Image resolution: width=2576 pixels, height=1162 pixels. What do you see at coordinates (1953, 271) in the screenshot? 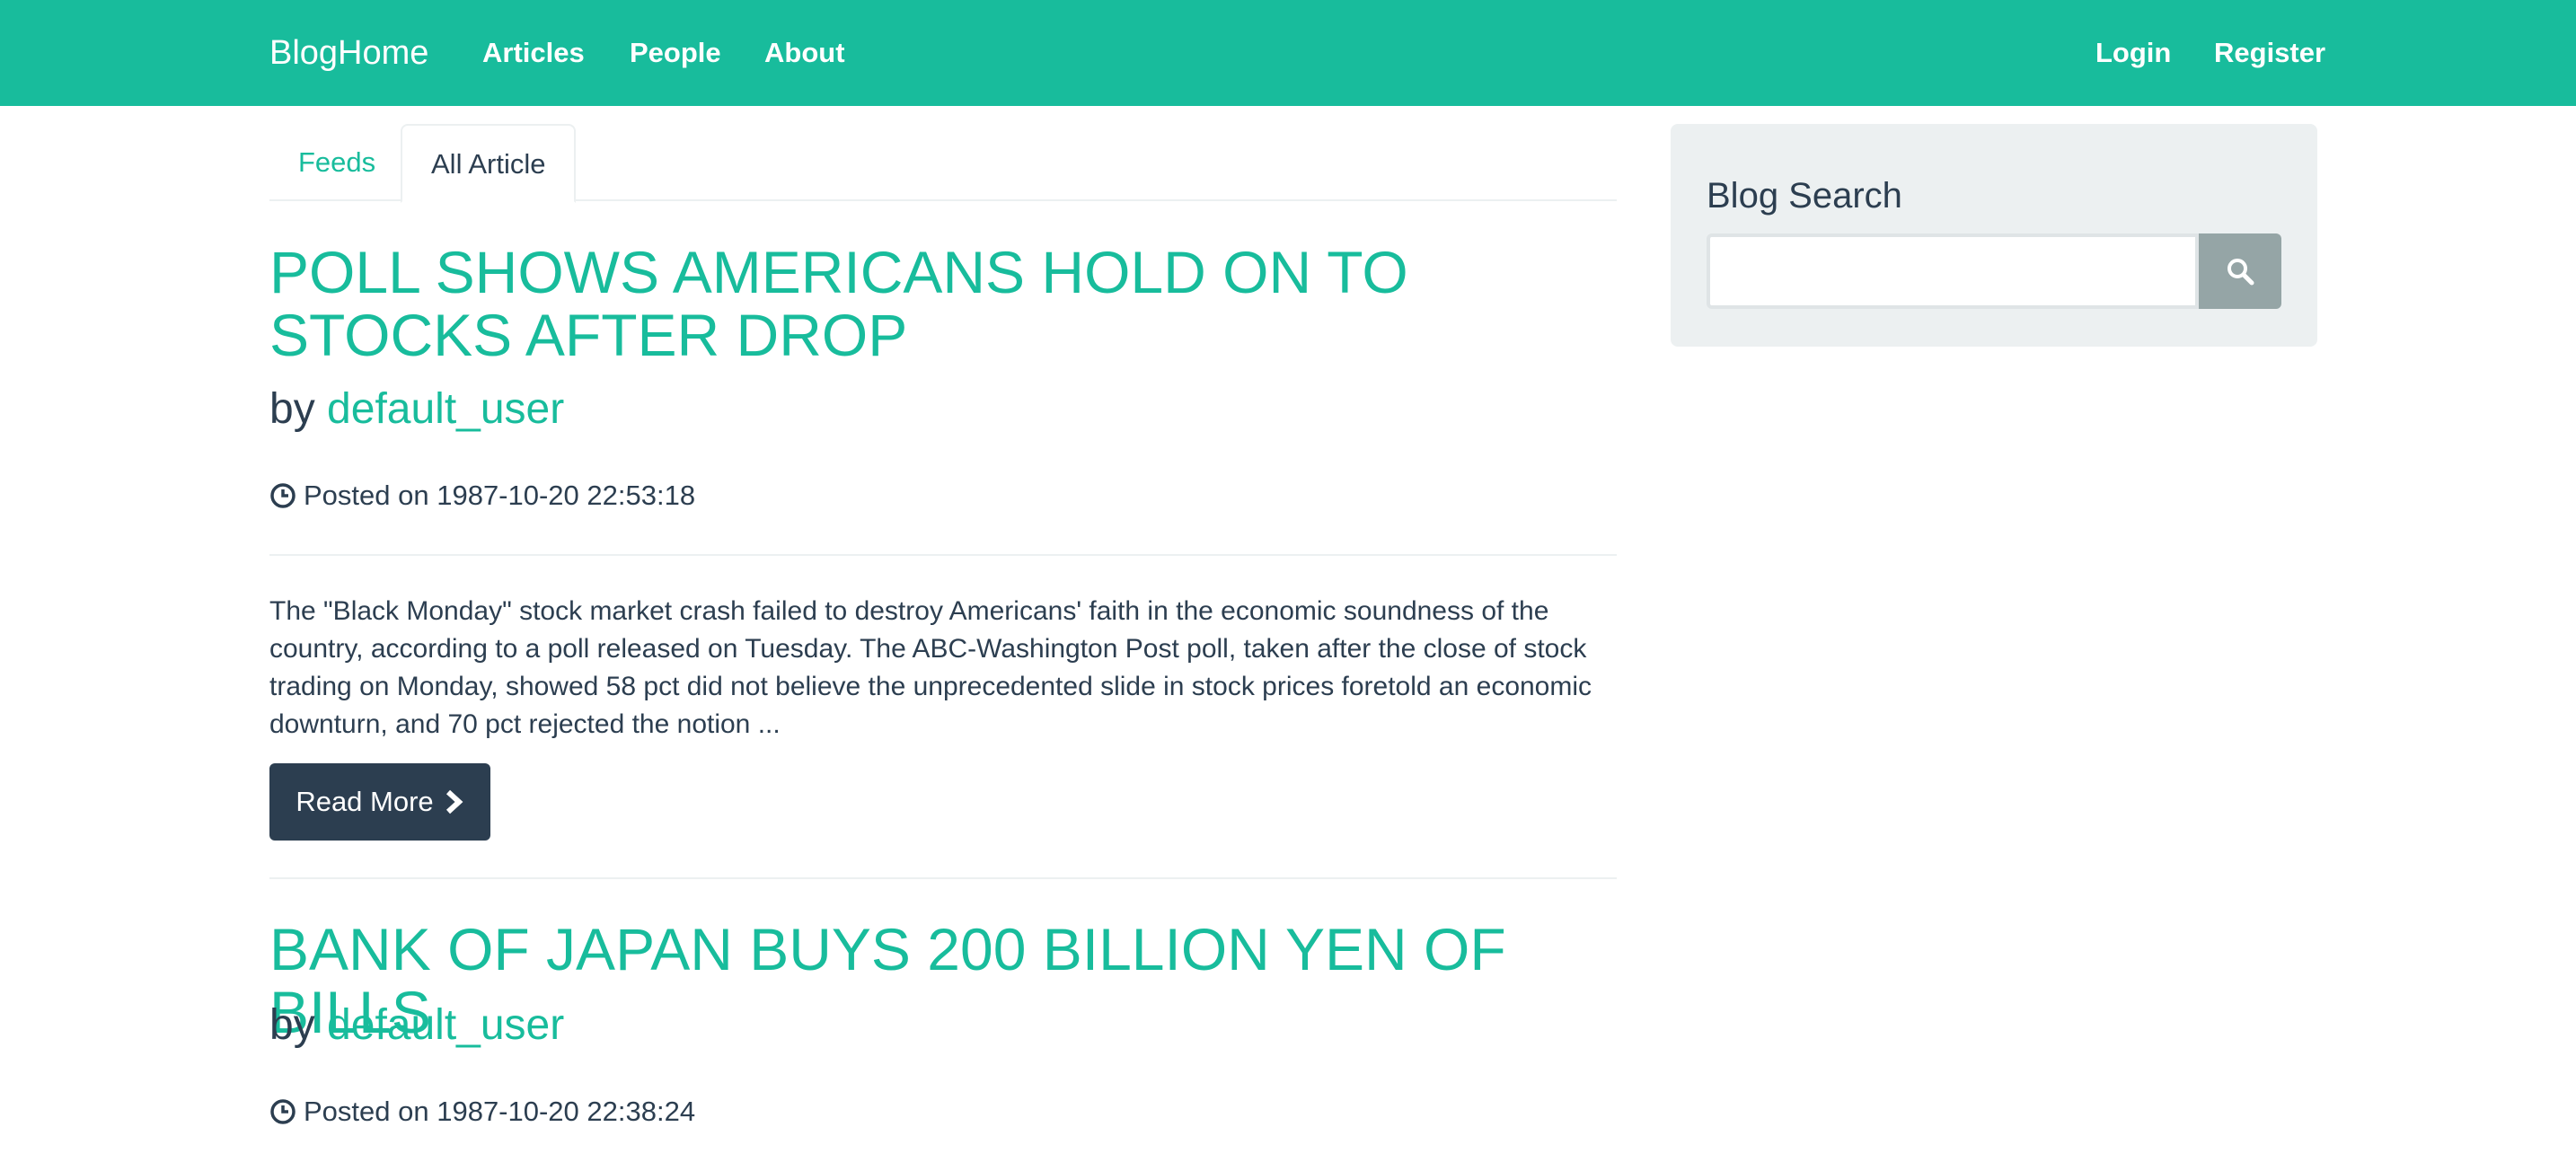
I see `search-input` at bounding box center [1953, 271].